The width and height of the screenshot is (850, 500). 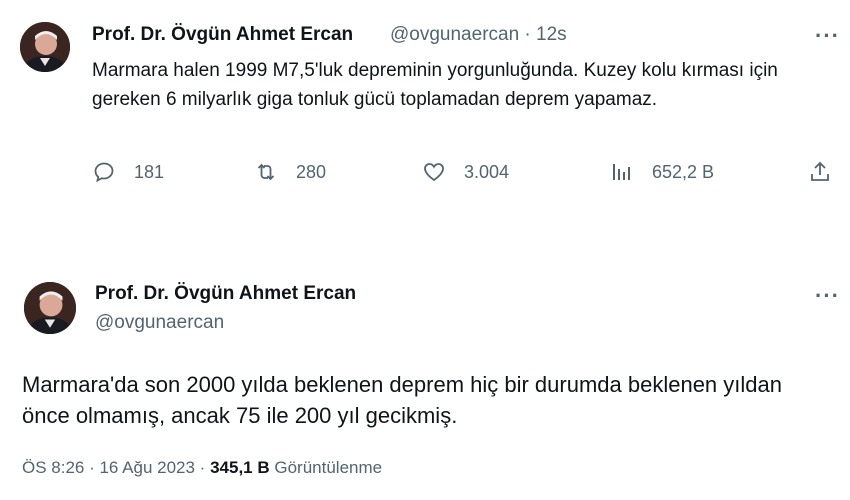 I want to click on reply-icon, so click(x=104, y=172).